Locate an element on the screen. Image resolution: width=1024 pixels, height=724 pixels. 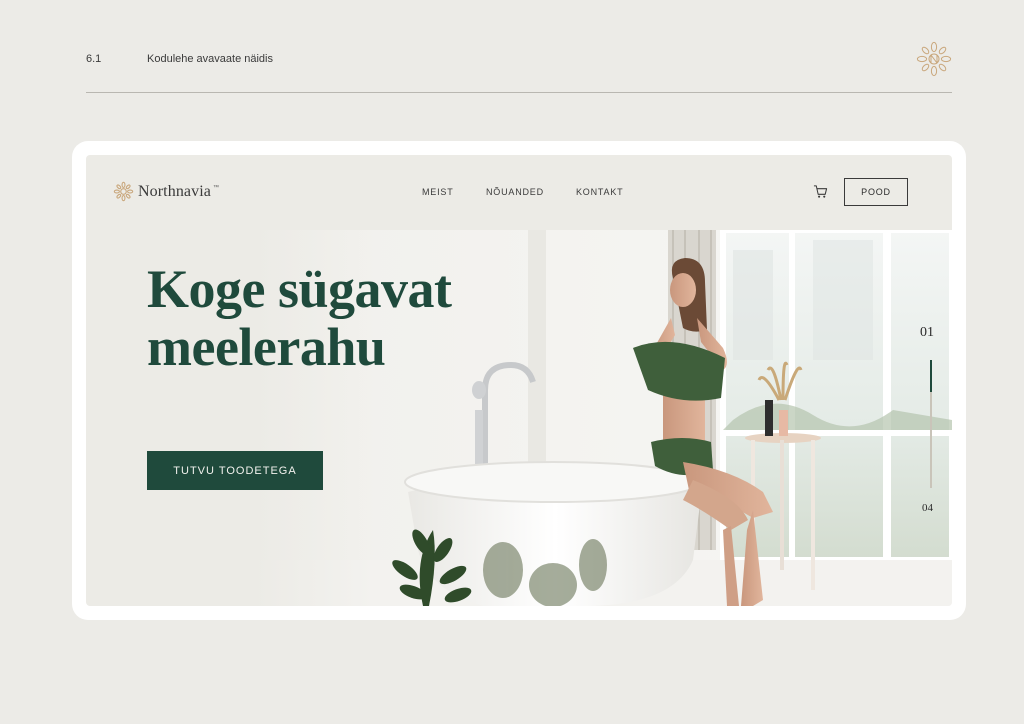
brand-logo: Northnavia ™ is located at coordinates (166, 191).